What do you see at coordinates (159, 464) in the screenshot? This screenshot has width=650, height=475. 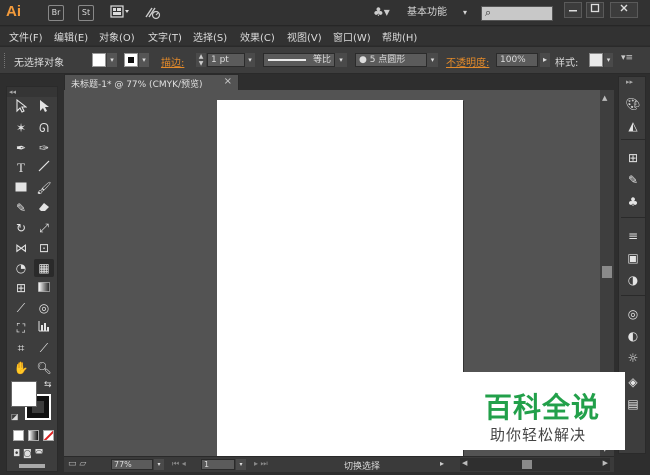 I see `zoom-dropdown: ▾` at bounding box center [159, 464].